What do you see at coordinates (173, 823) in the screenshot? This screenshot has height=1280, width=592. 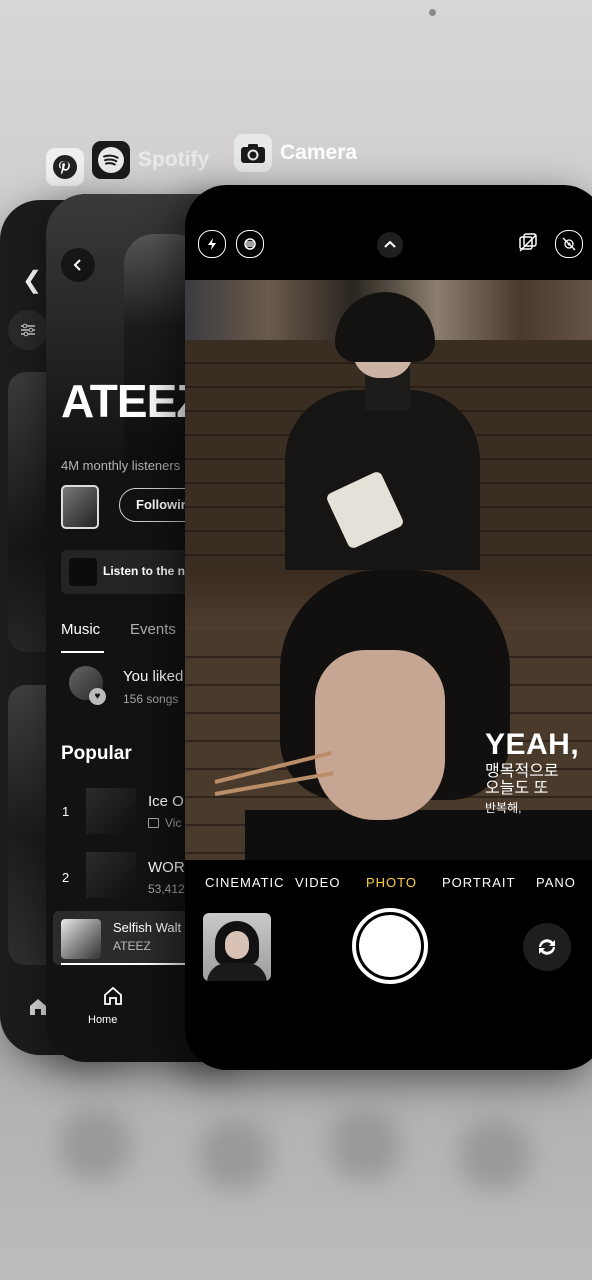 I see `track-sub-text: Vic` at bounding box center [173, 823].